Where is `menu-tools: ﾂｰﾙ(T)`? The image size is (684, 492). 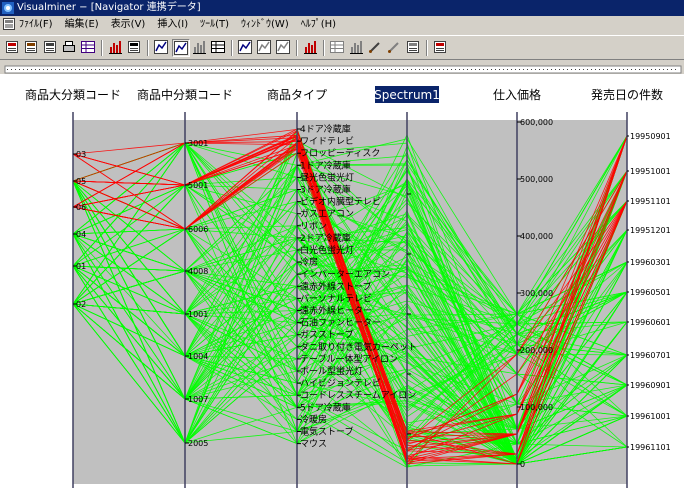 menu-tools: ﾂｰﾙ(T) is located at coordinates (214, 24).